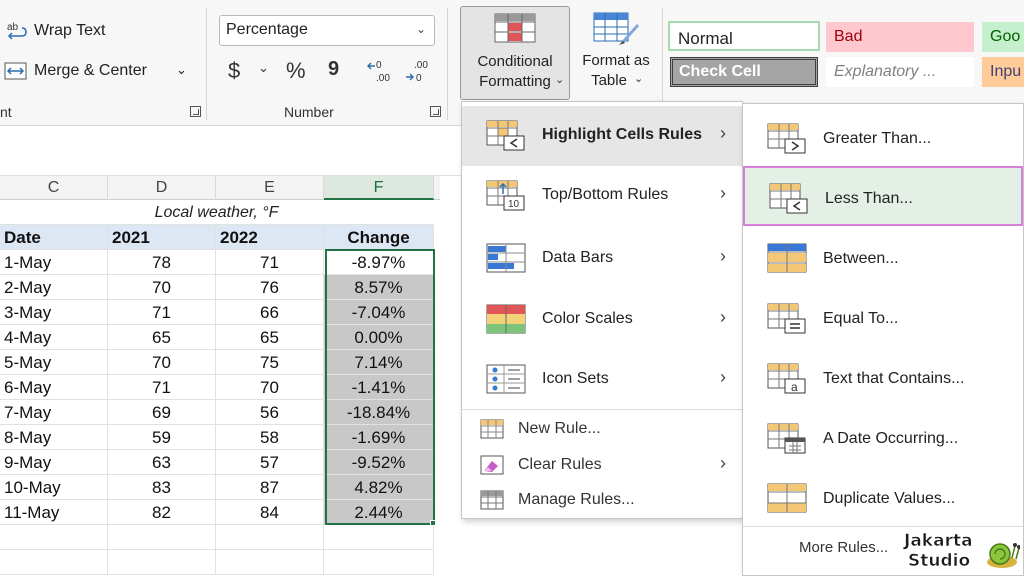  What do you see at coordinates (54, 312) in the screenshot?
I see `table-cell: 3-May` at bounding box center [54, 312].